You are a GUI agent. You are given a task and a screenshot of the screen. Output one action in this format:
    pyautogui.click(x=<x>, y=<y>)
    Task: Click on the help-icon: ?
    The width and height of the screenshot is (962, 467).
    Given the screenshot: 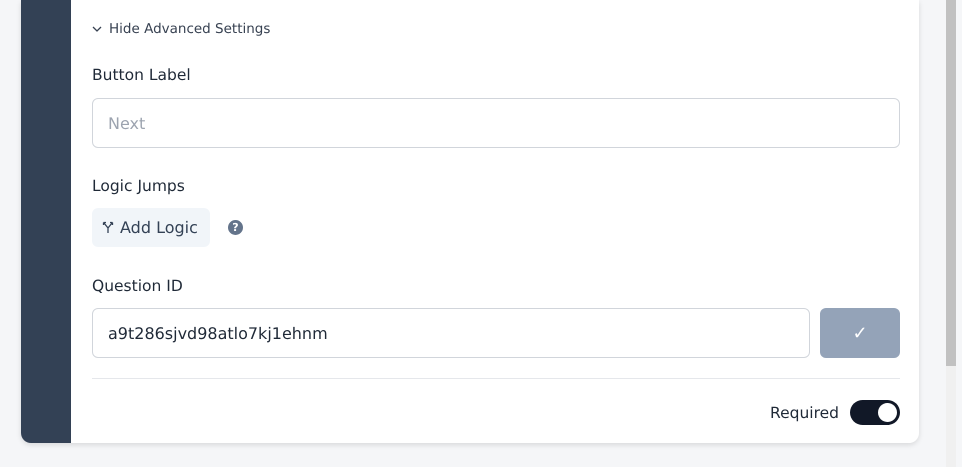 What is the action you would take?
    pyautogui.click(x=235, y=227)
    